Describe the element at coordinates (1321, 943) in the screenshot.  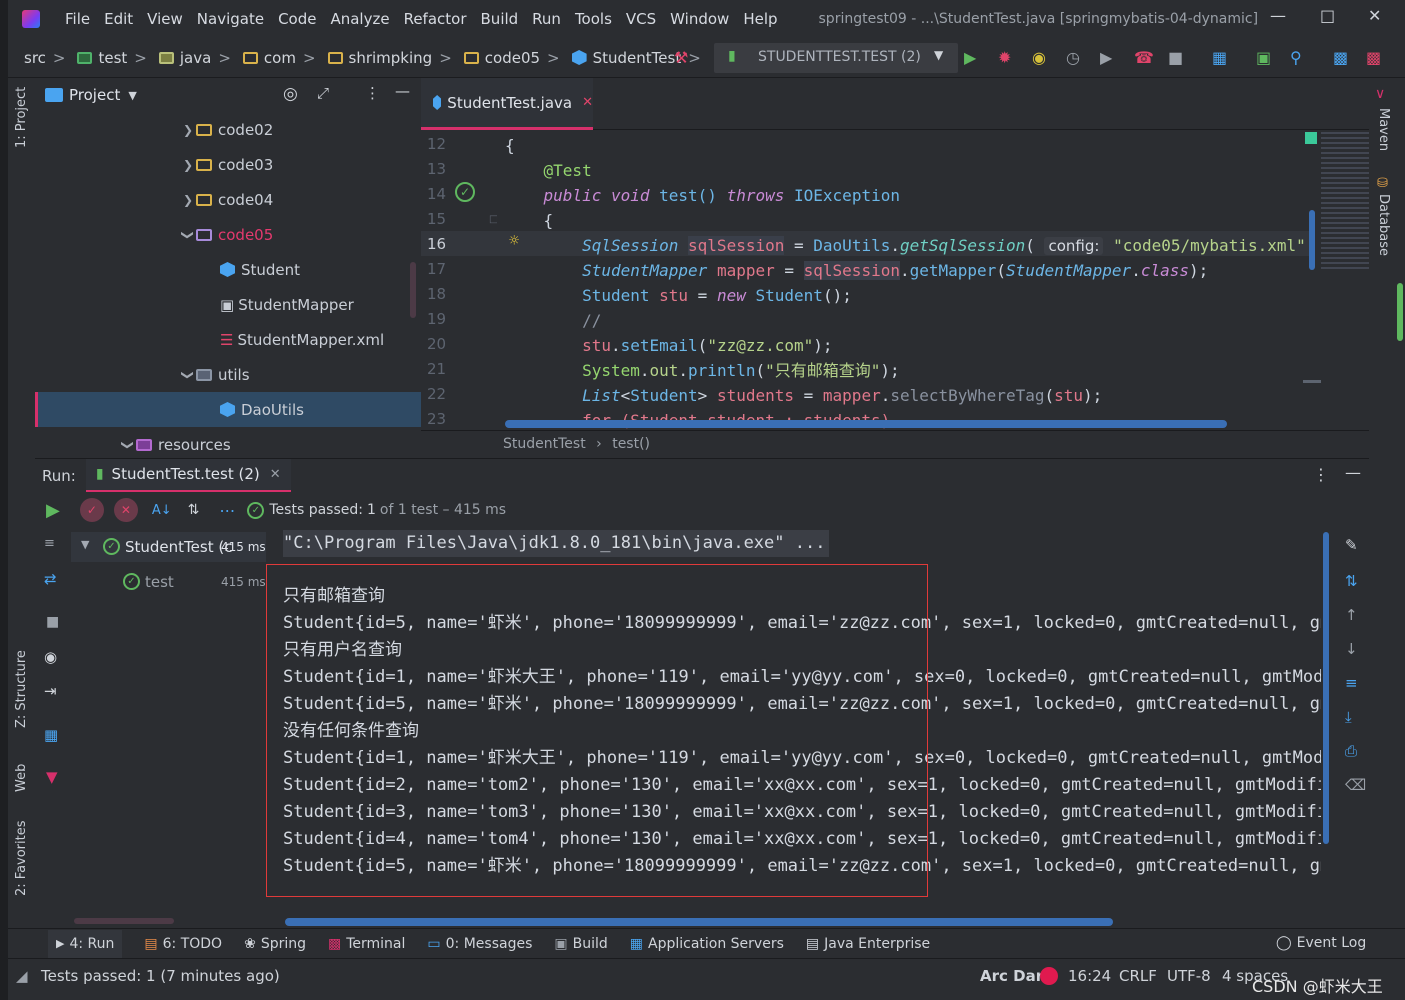
I see `tab-event-log: ◯ Event Log` at that location.